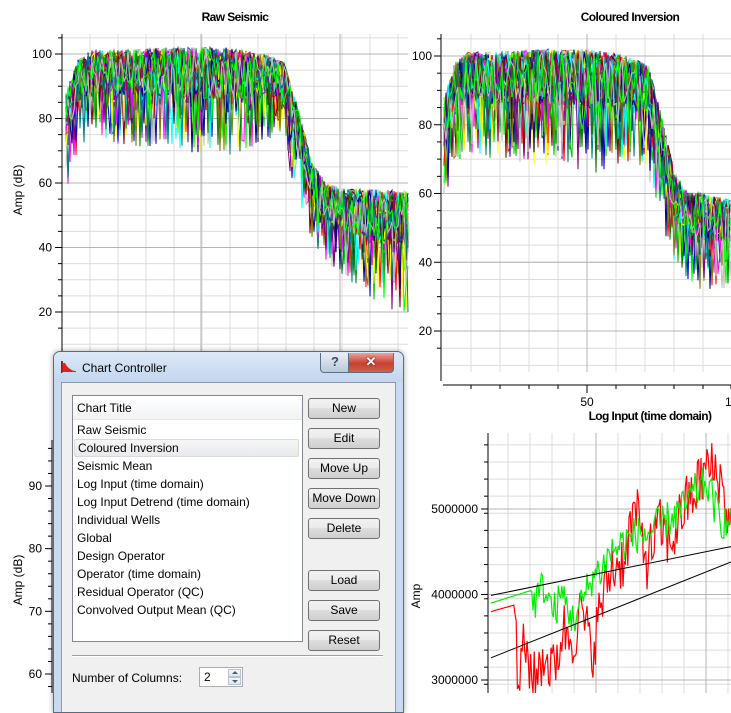  I want to click on arrow-up-icon, so click(235, 672).